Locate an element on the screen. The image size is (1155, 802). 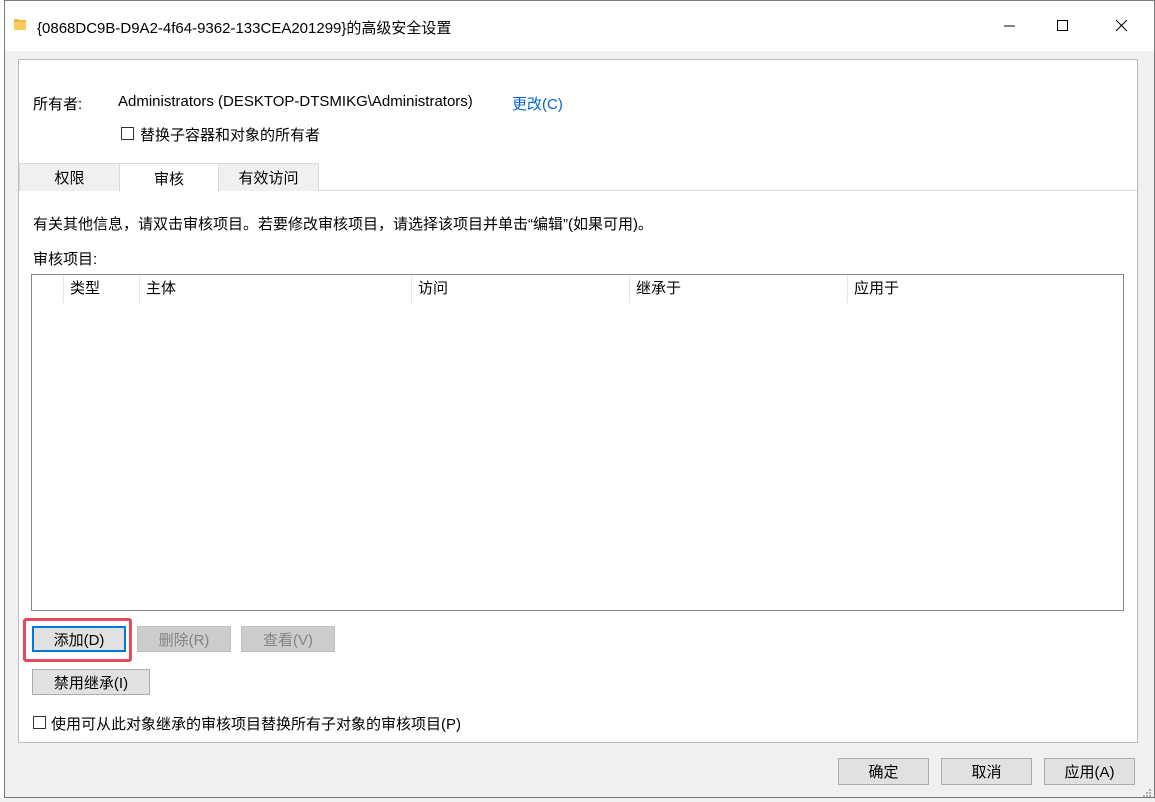
maximize-icon is located at coordinates (1062, 25).